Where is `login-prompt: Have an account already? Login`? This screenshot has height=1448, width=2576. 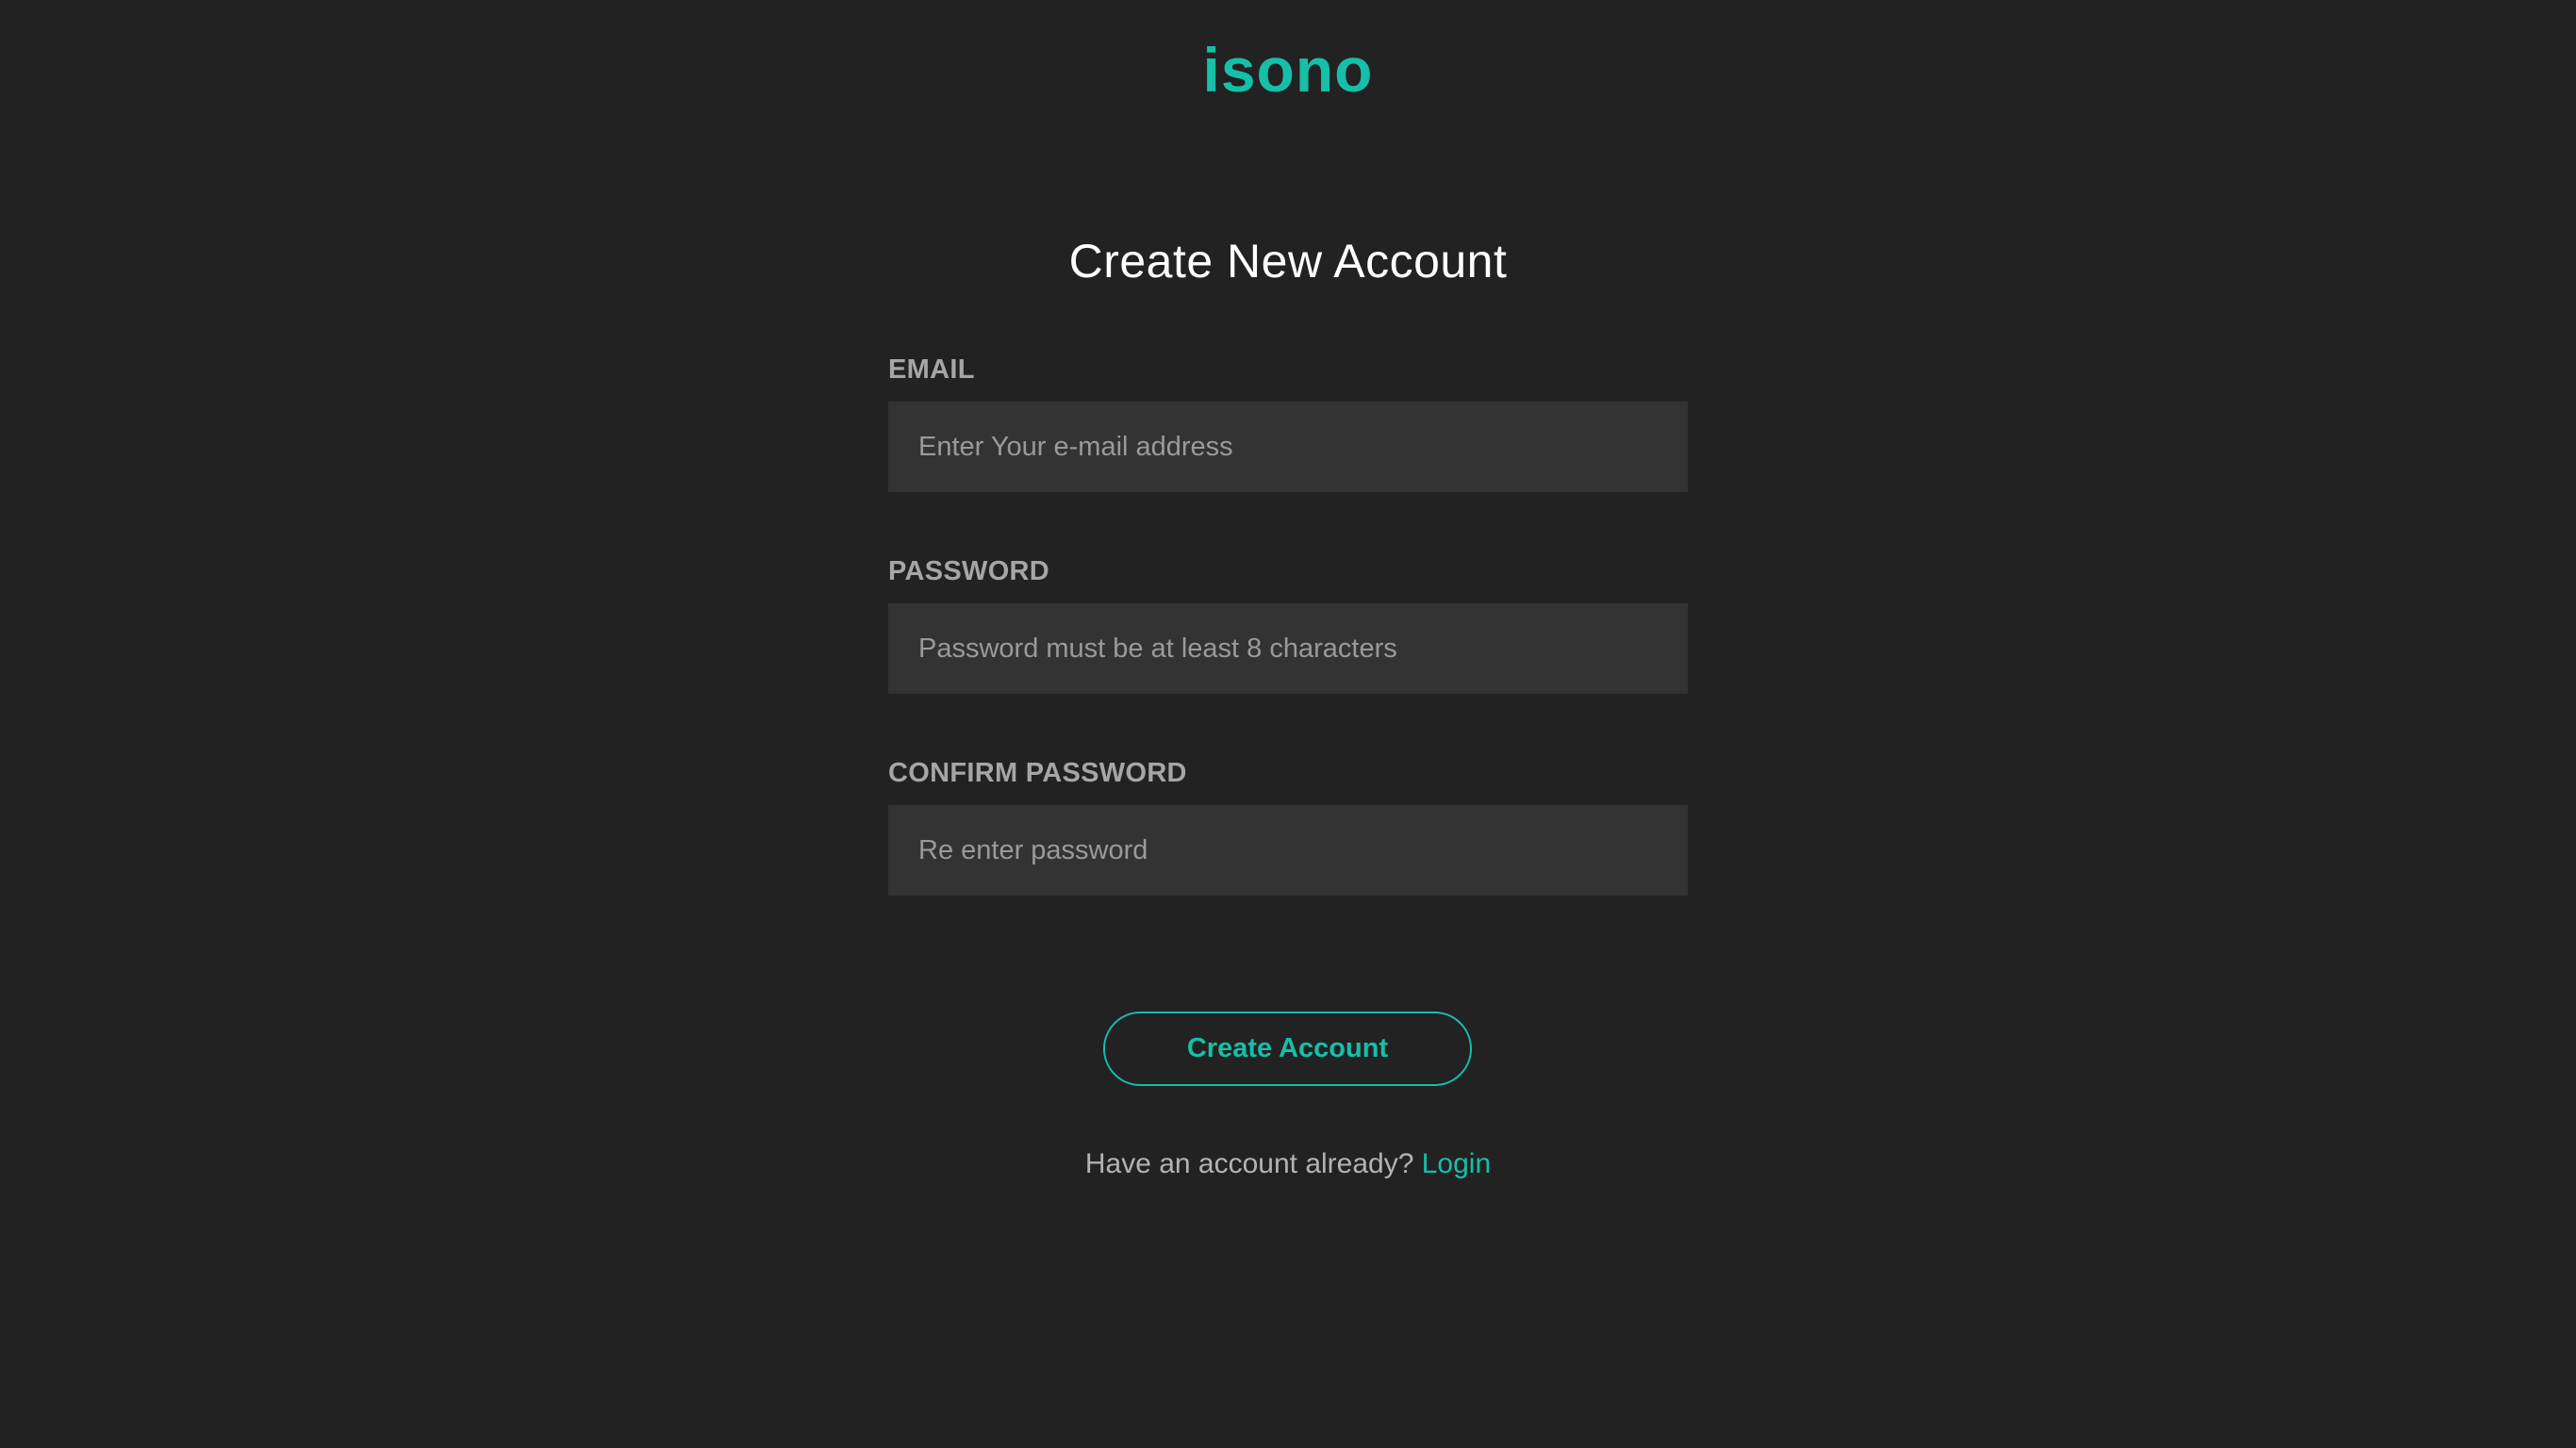
login-prompt: Have an account already? Login is located at coordinates (1288, 1164).